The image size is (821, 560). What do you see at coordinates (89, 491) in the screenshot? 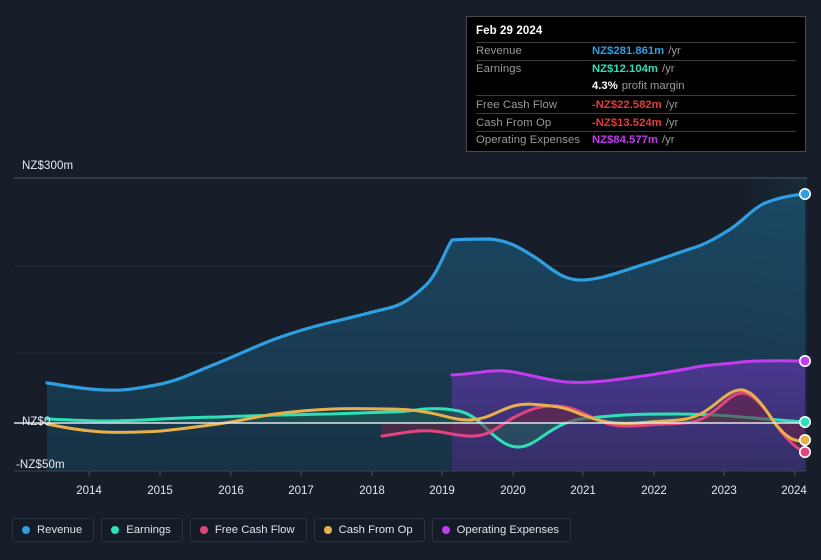
I see `x-axis-label-2014: 2014` at bounding box center [89, 491].